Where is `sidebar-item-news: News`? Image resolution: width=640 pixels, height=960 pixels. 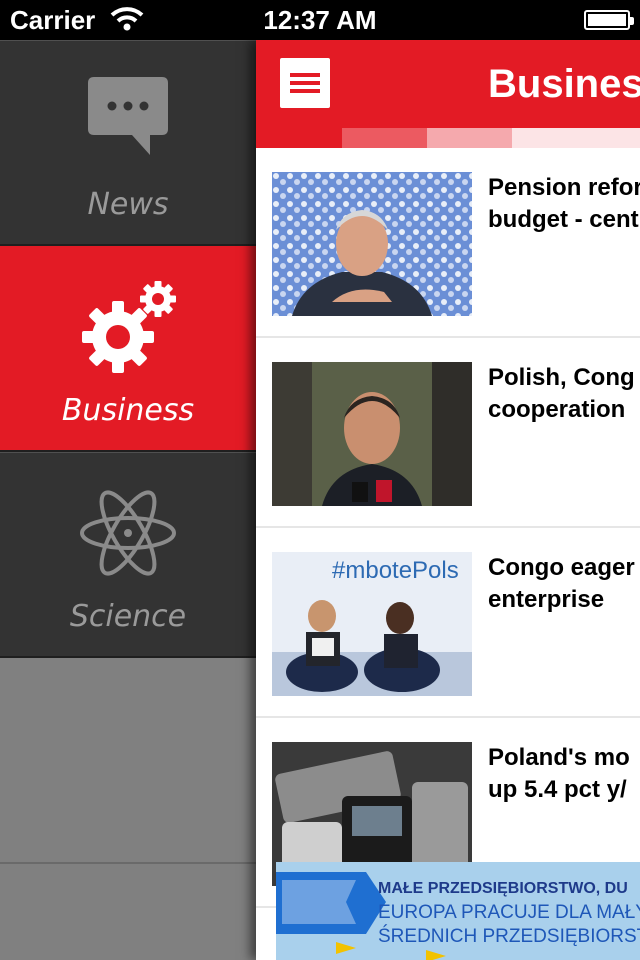
sidebar-item-news: News is located at coordinates (128, 143).